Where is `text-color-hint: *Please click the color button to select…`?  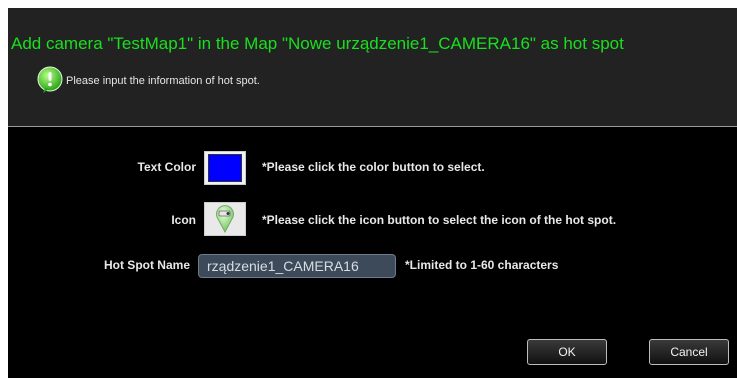
text-color-hint: *Please click the color button to select… is located at coordinates (373, 167).